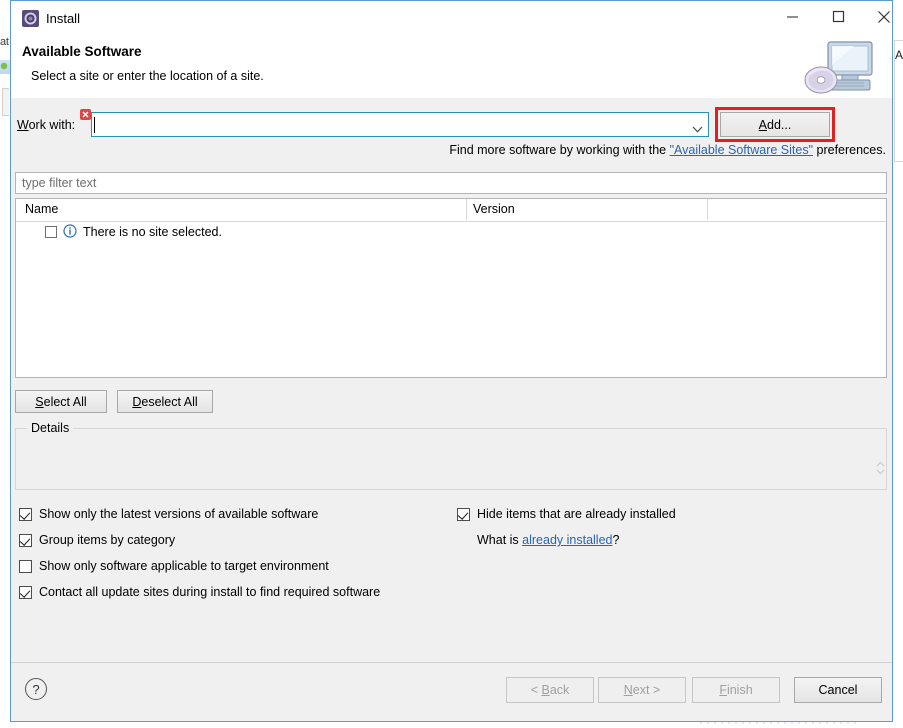  Describe the element at coordinates (400, 124) in the screenshot. I see `work-with-combo` at that location.